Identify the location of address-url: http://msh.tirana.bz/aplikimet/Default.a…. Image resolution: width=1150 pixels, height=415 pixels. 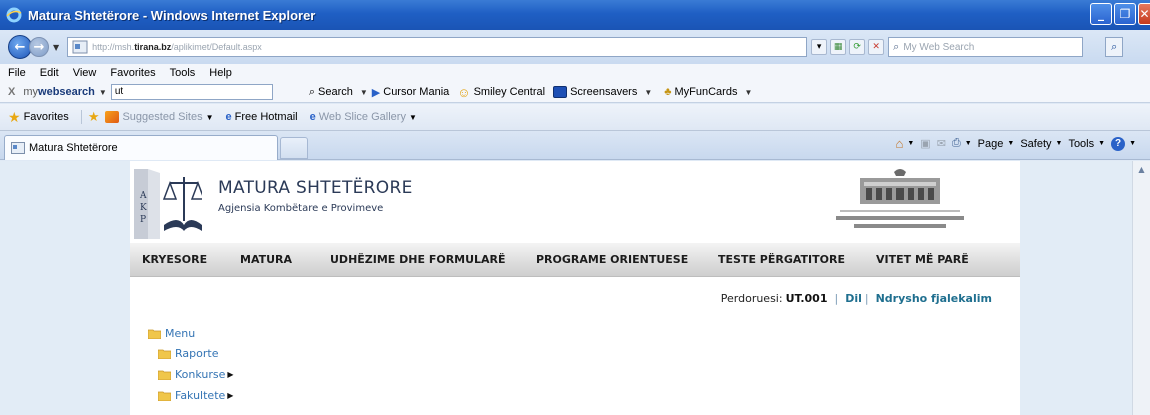
(177, 47).